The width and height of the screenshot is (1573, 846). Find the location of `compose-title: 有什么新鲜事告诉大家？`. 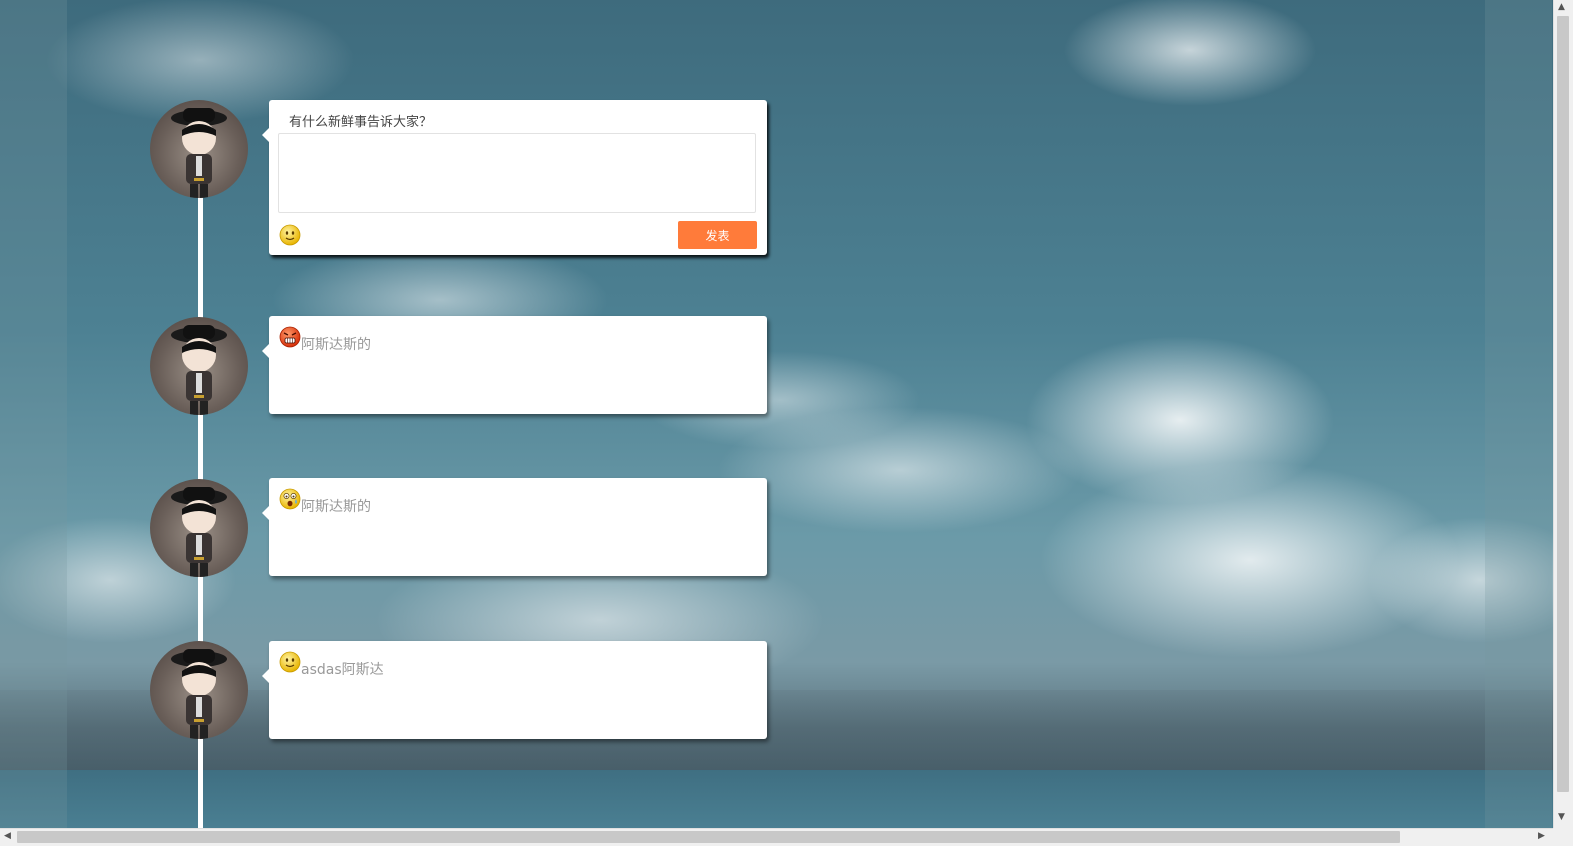

compose-title: 有什么新鲜事告诉大家？ is located at coordinates (361, 122).